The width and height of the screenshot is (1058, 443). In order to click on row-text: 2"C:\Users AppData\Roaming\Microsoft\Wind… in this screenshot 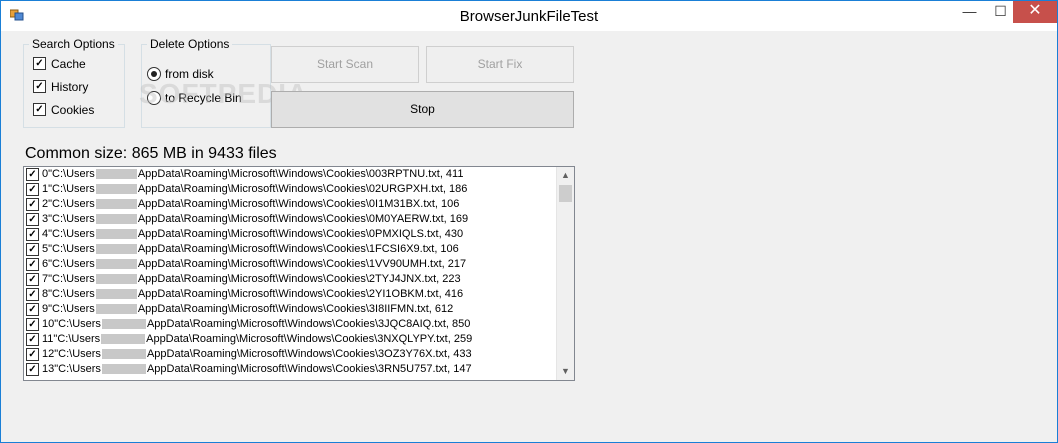, I will do `click(250, 204)`.